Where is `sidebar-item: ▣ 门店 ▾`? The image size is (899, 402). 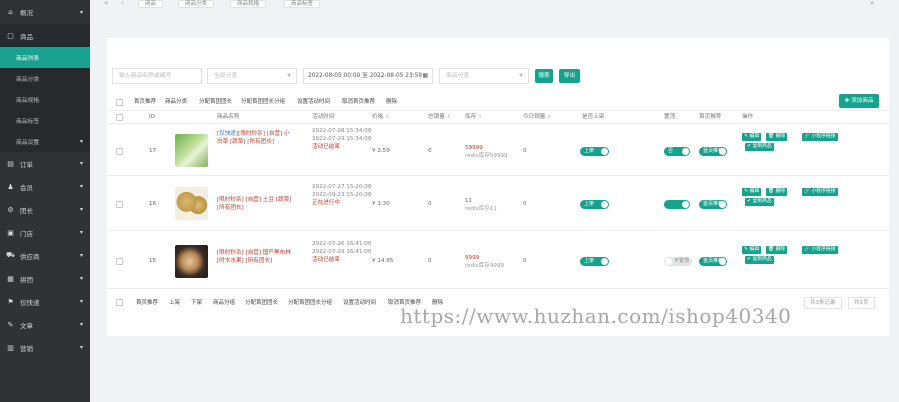
sidebar-item: ▣ 门店 ▾ is located at coordinates (45, 232).